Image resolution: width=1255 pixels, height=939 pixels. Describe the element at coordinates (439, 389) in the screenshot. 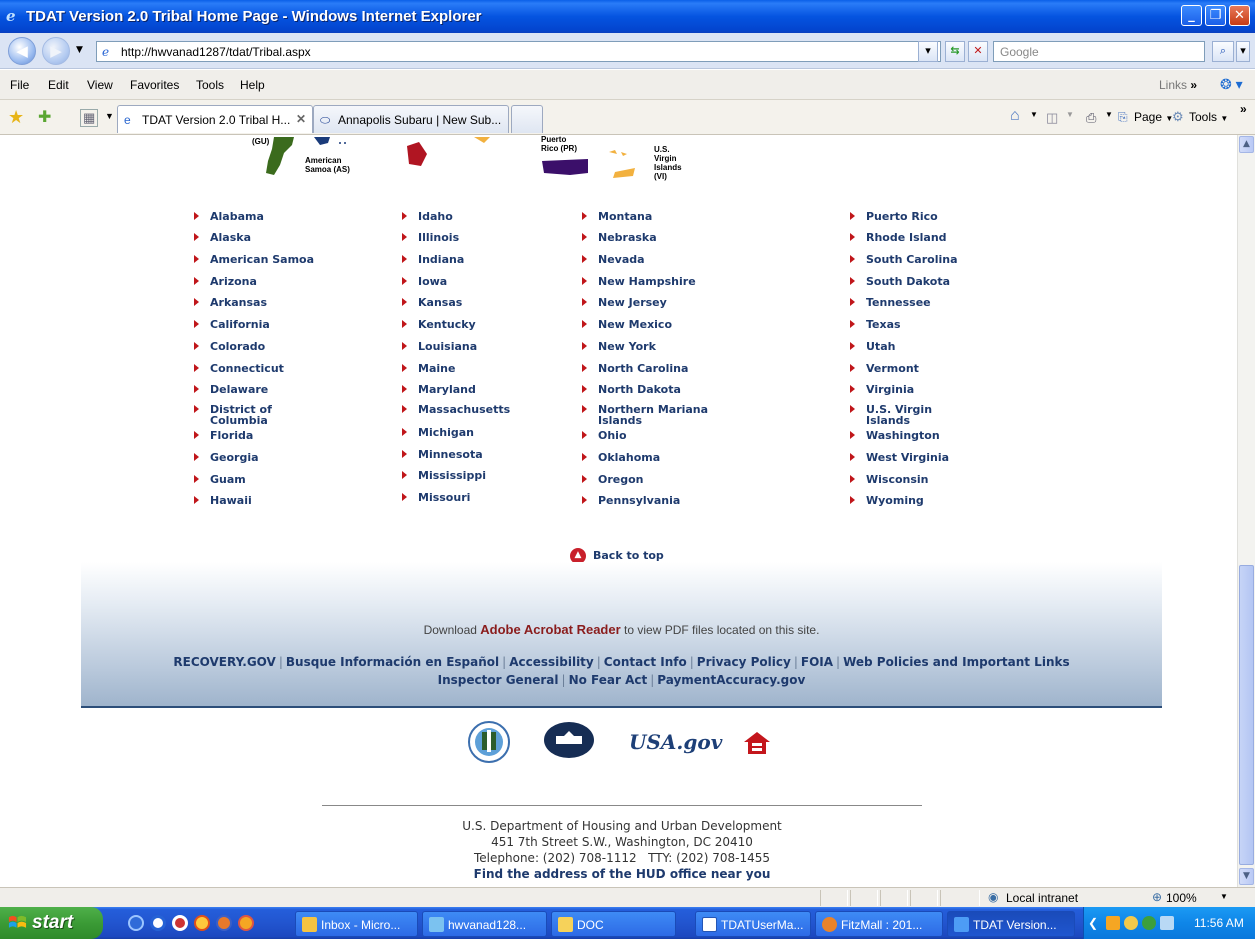

I see `state-link: Maryland` at that location.